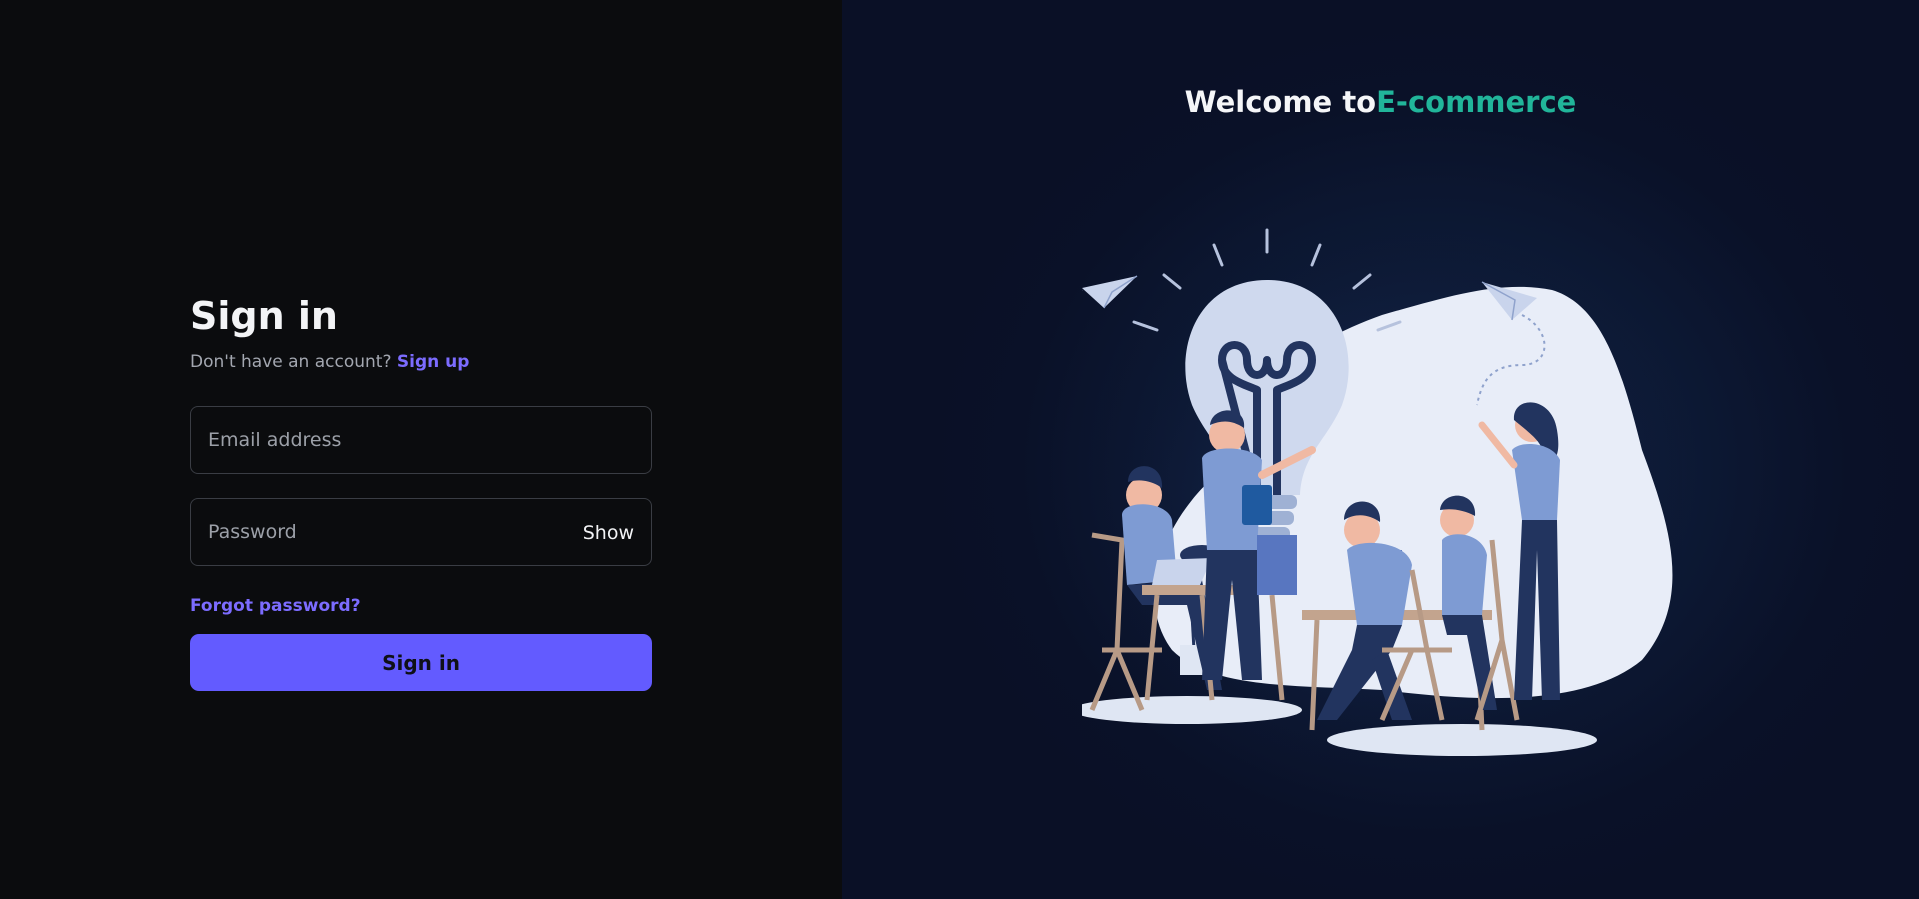 The image size is (1919, 899). I want to click on signin-button: Sign in, so click(421, 662).